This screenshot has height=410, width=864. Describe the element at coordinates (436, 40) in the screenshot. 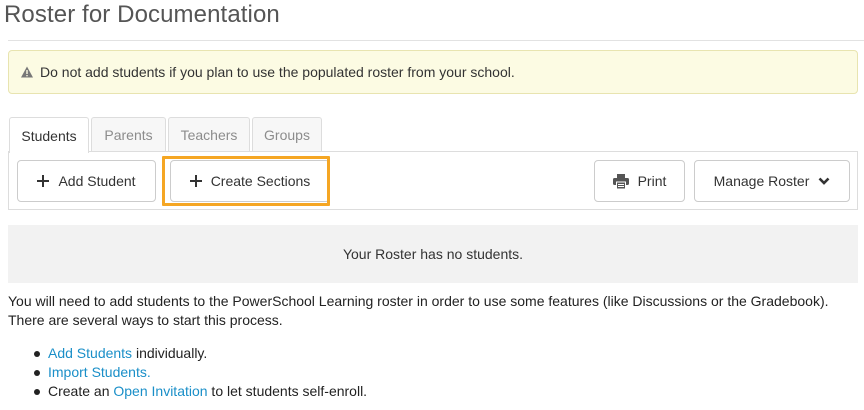

I see `title-divider` at that location.